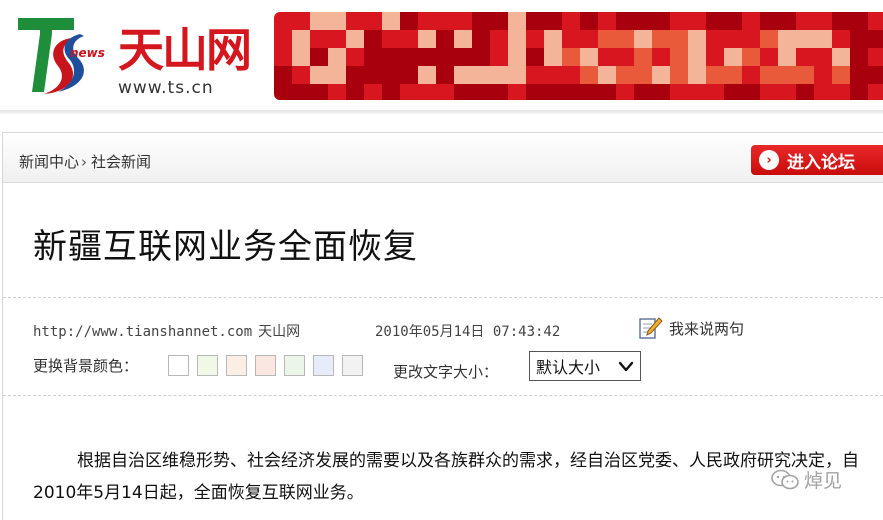  Describe the element at coordinates (585, 366) in the screenshot. I see `font-size-select: 默认大小` at that location.